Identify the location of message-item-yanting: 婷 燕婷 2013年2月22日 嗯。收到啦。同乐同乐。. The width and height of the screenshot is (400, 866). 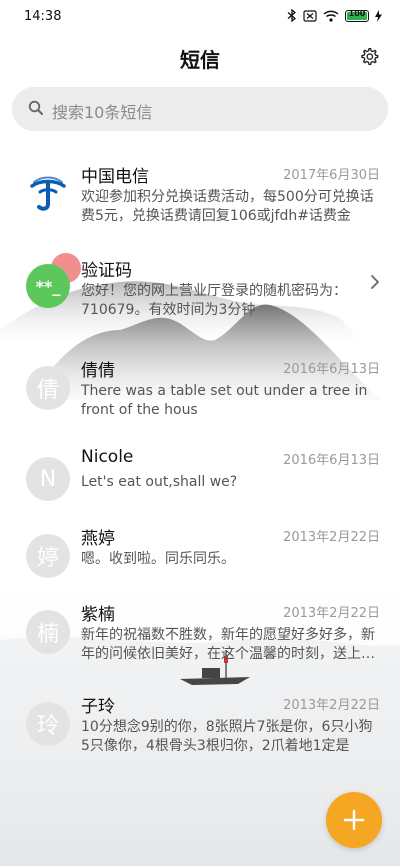
(200, 554).